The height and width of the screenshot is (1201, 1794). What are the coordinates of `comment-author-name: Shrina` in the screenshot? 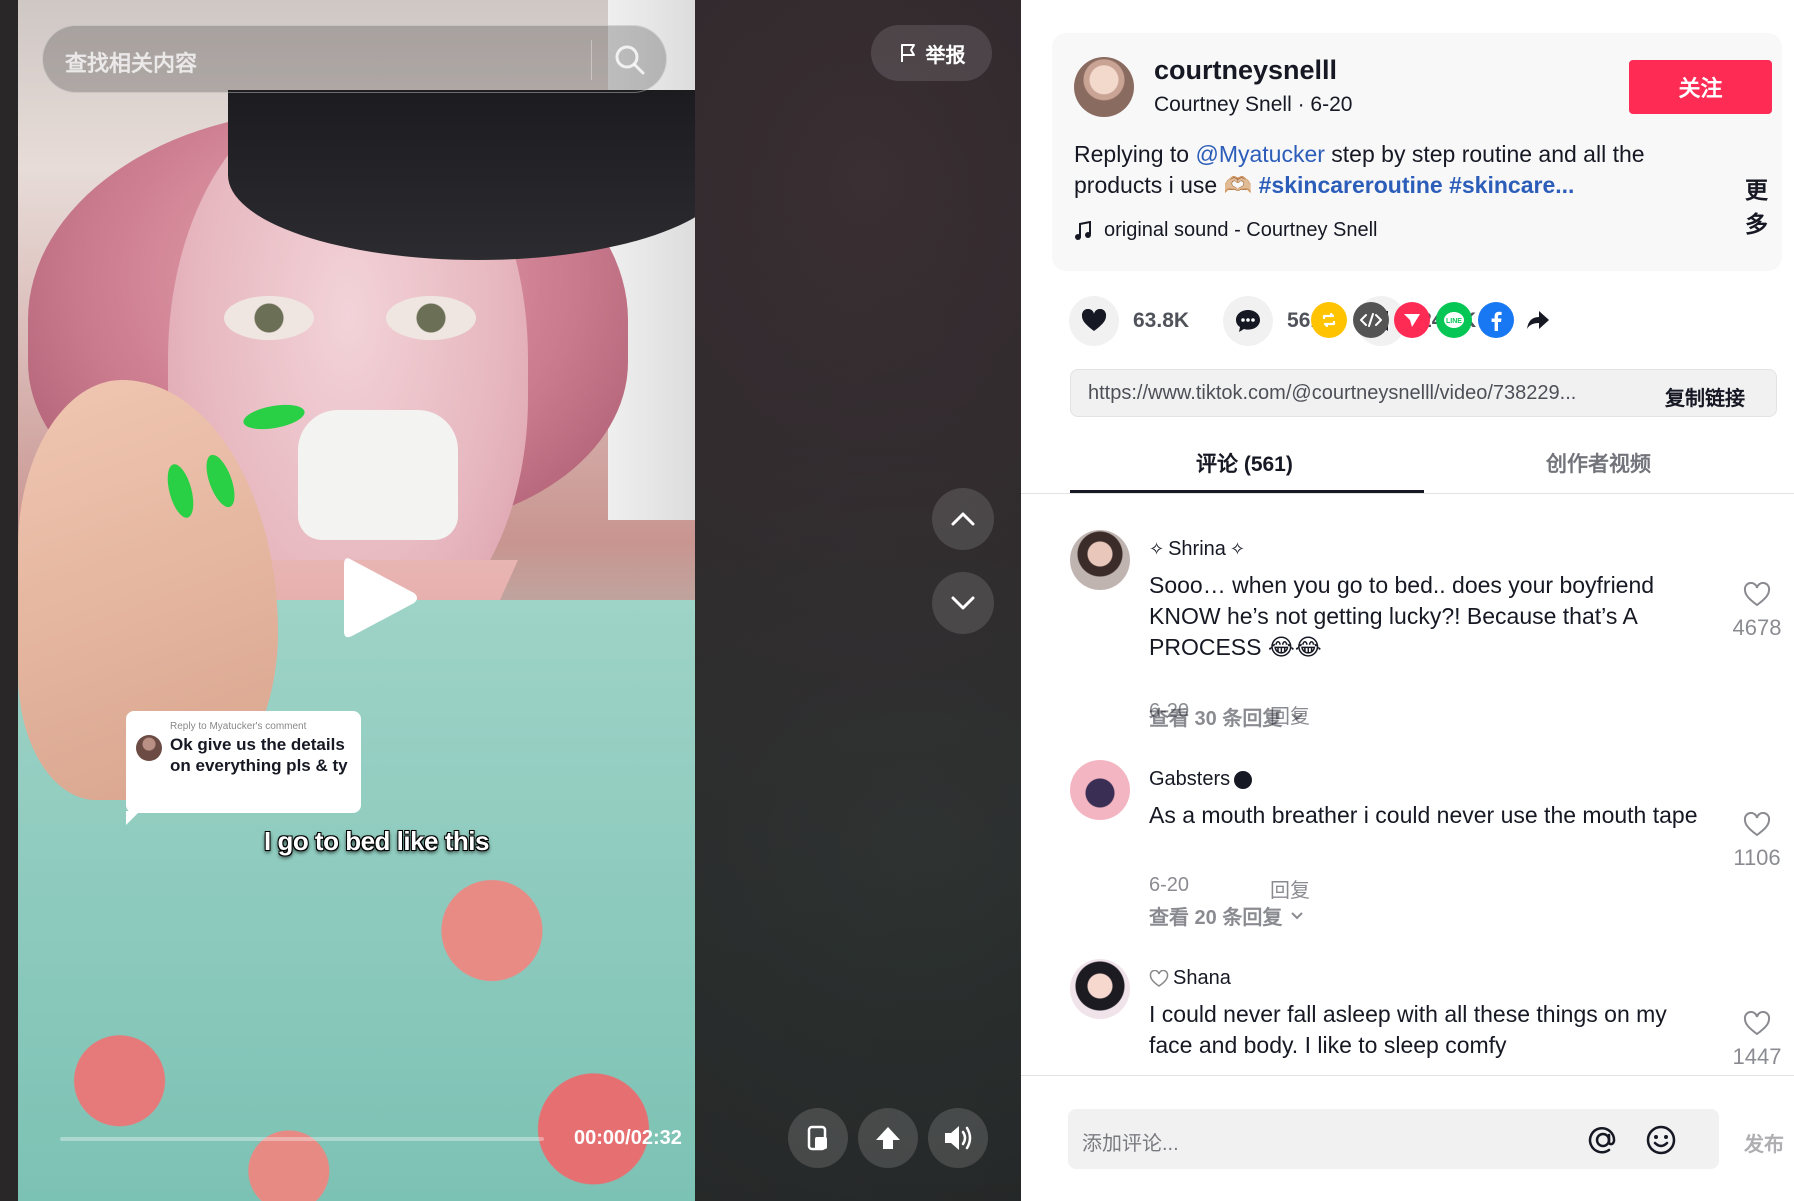 It's located at (1197, 549).